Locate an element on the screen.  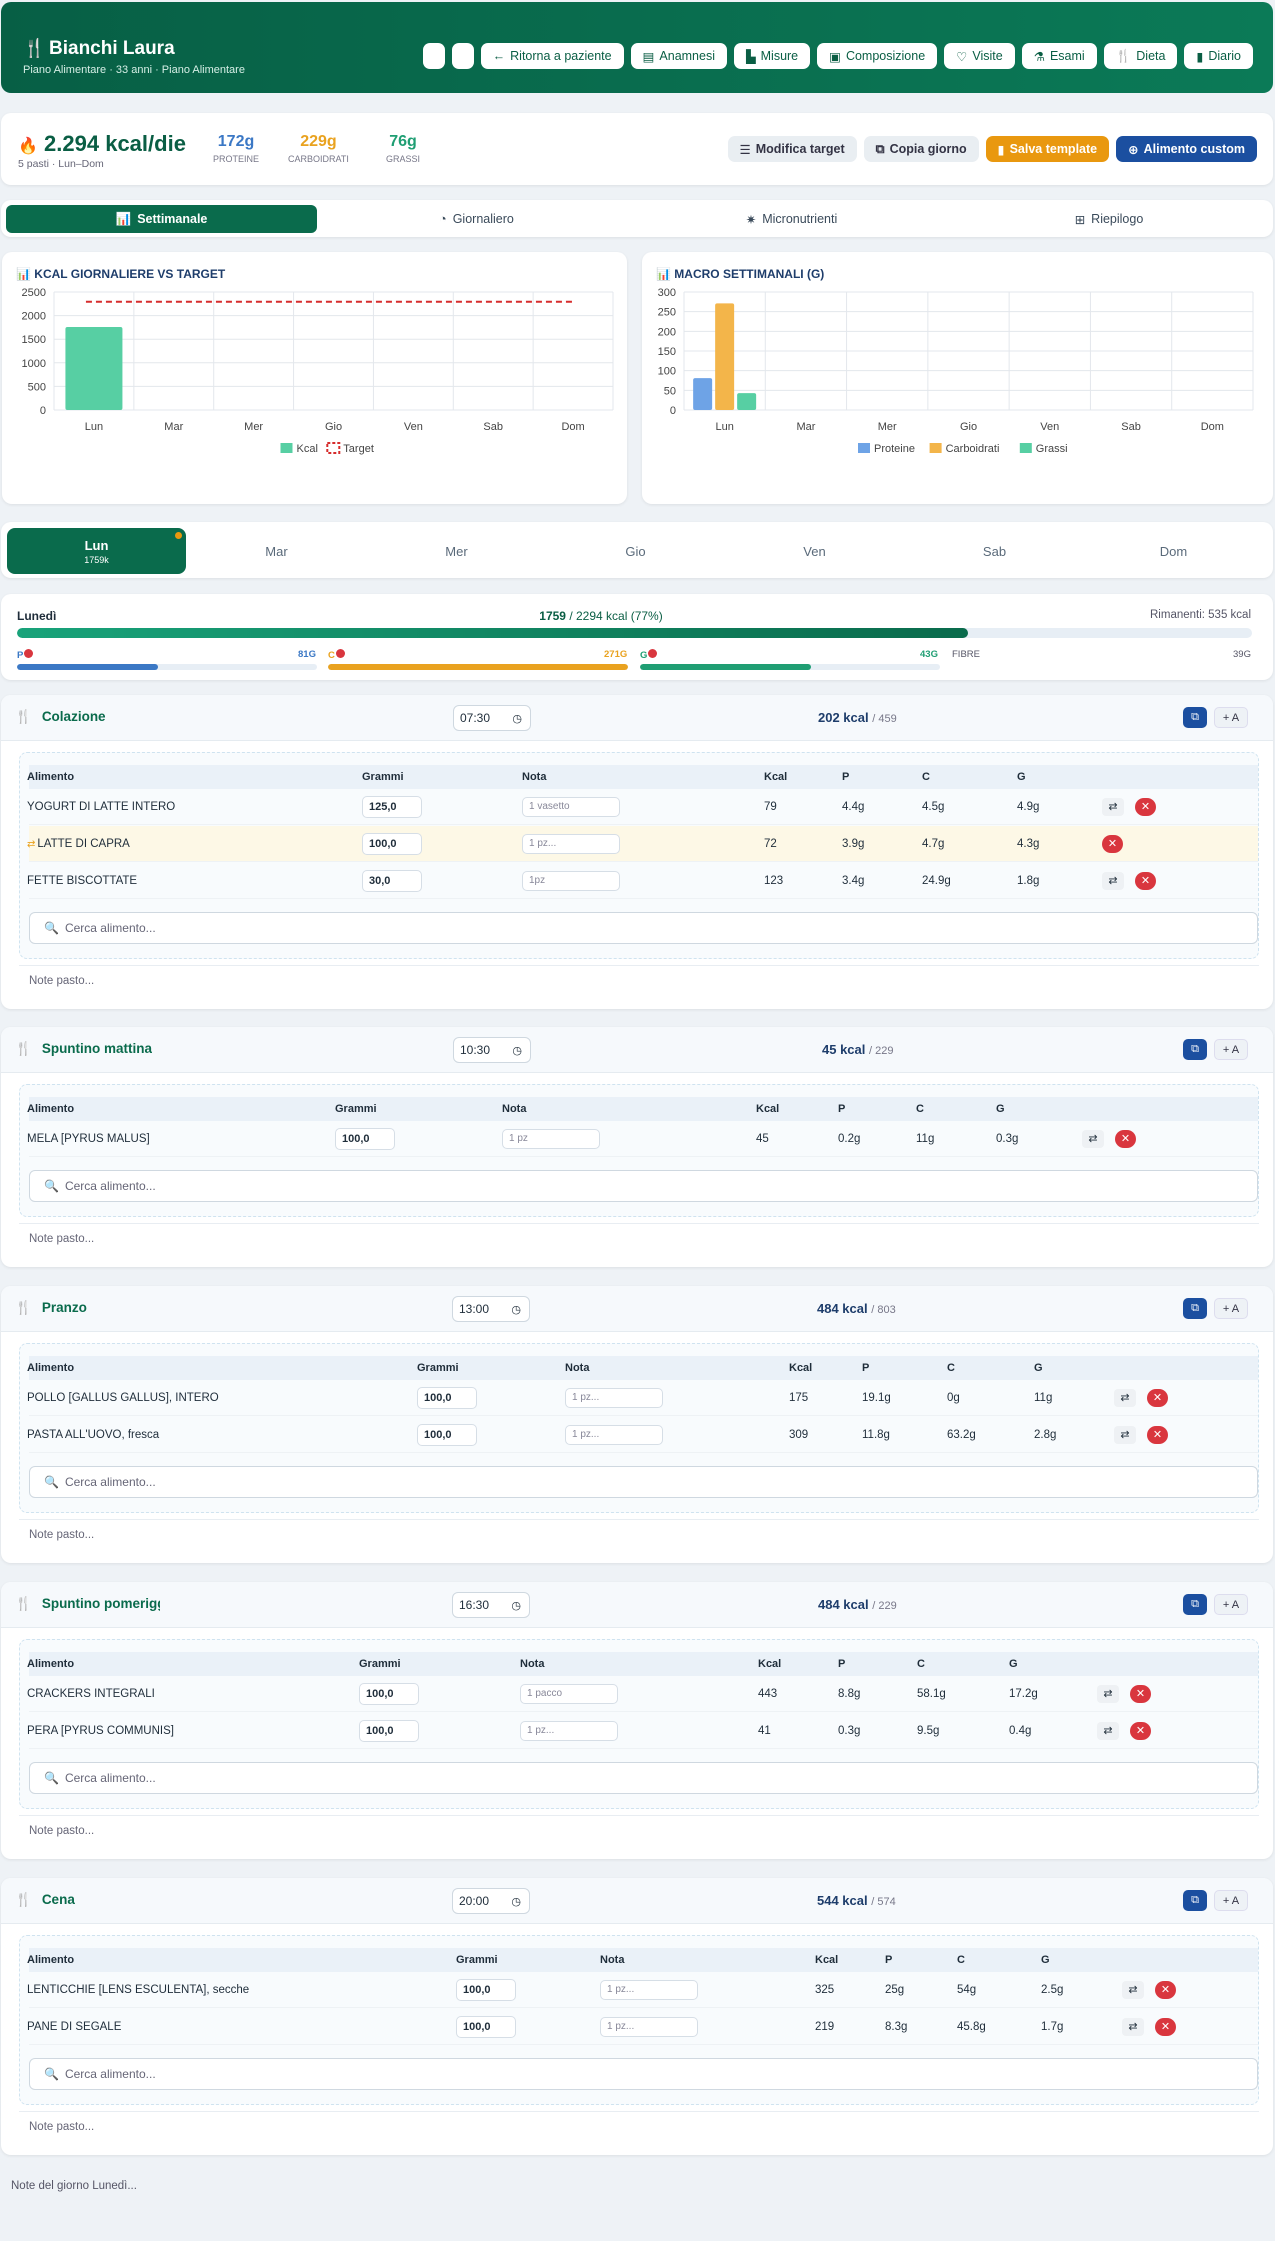
day-tab-dom: Dom is located at coordinates (1173, 551).